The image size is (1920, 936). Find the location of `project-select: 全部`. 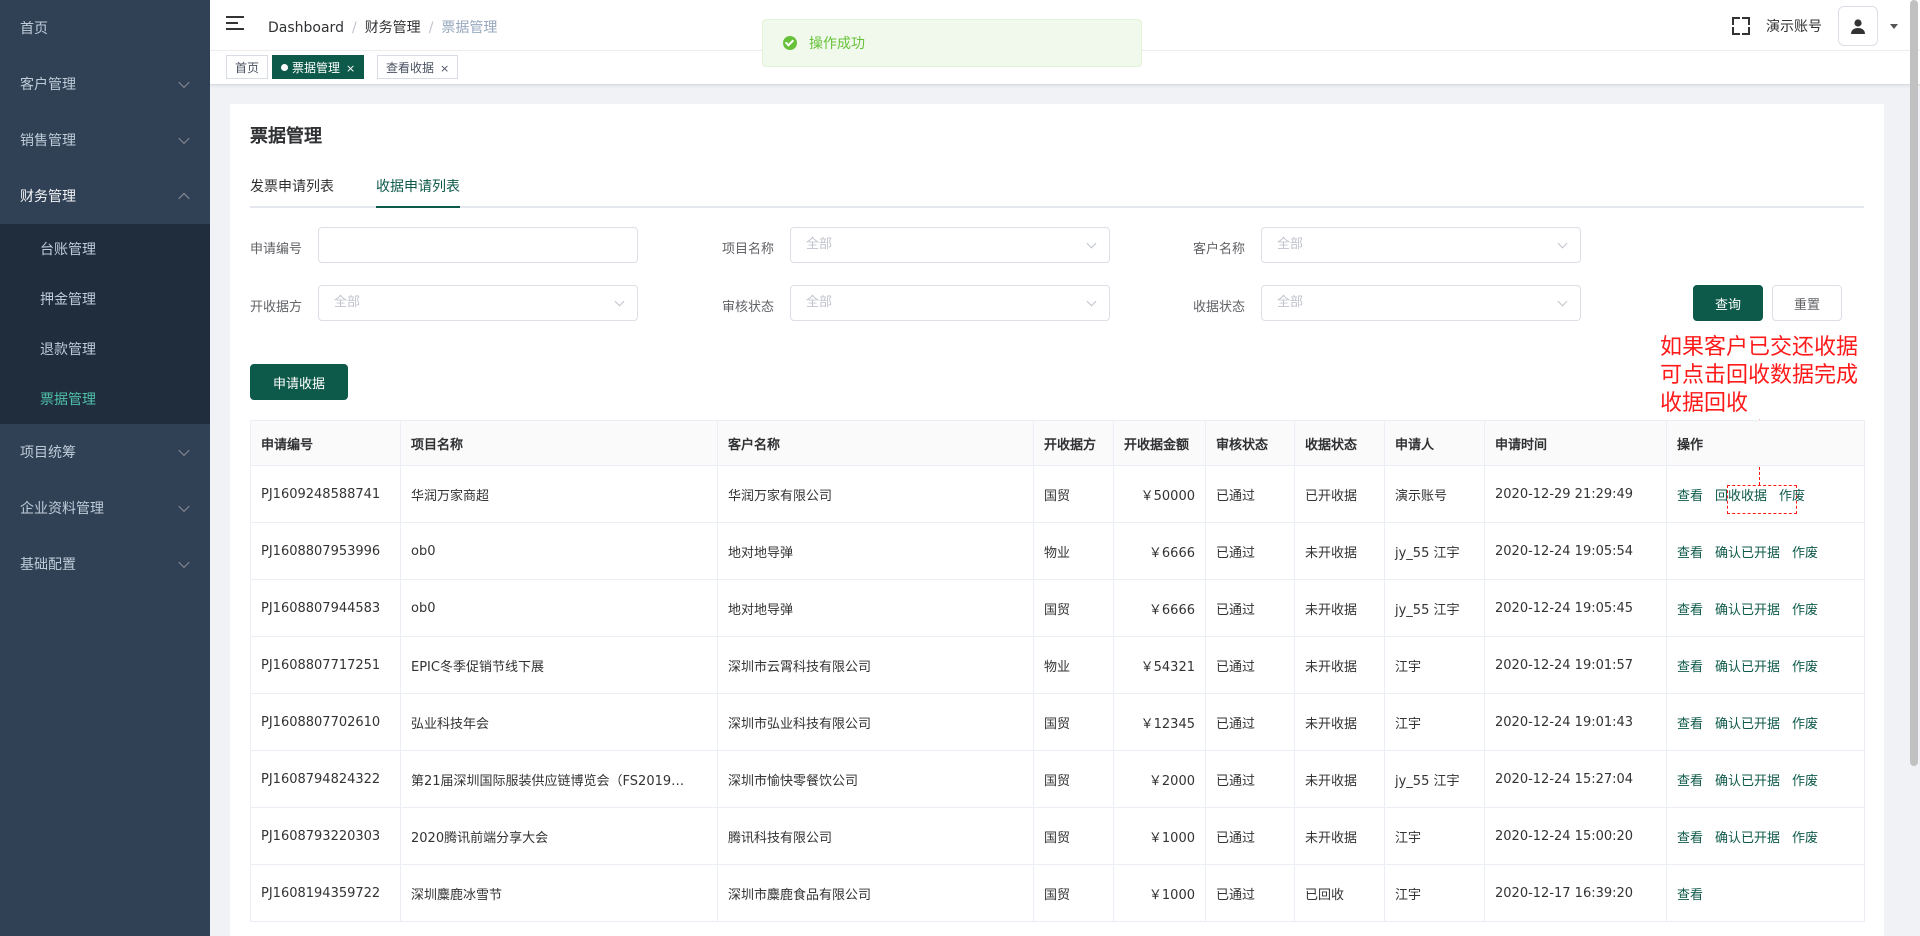

project-select: 全部 is located at coordinates (950, 245).